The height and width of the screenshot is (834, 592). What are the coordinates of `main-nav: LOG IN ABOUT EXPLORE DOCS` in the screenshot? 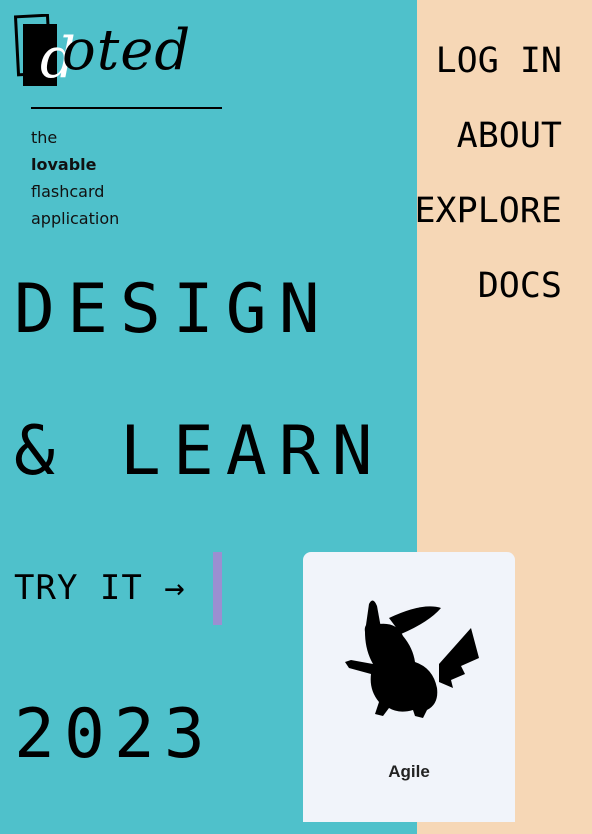 It's located at (488, 174).